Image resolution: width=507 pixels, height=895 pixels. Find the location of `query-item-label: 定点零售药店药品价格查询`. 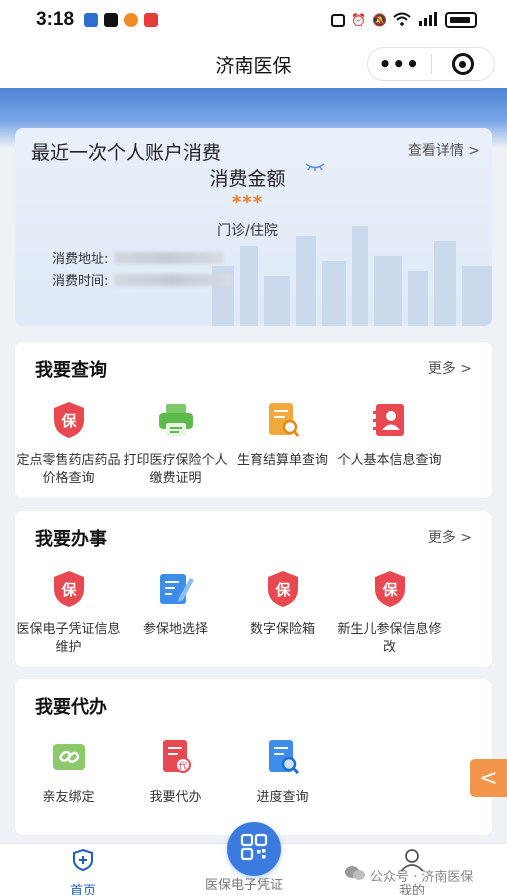

query-item-label: 定点零售药店药品价格查询 is located at coordinates (68, 469).